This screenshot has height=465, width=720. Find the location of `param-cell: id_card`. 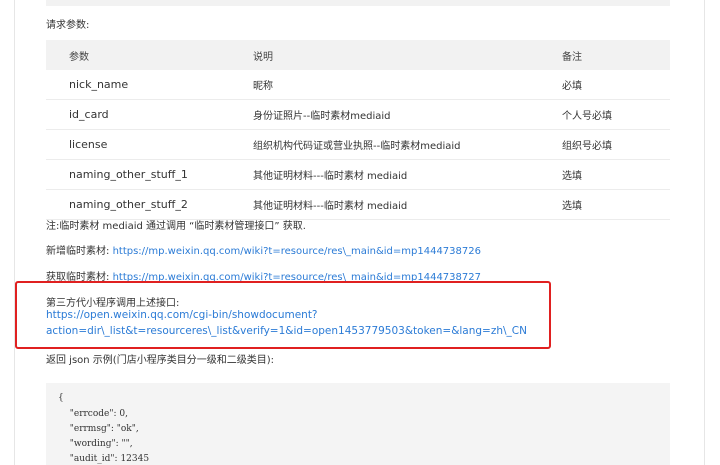

param-cell: id_card is located at coordinates (149, 114).